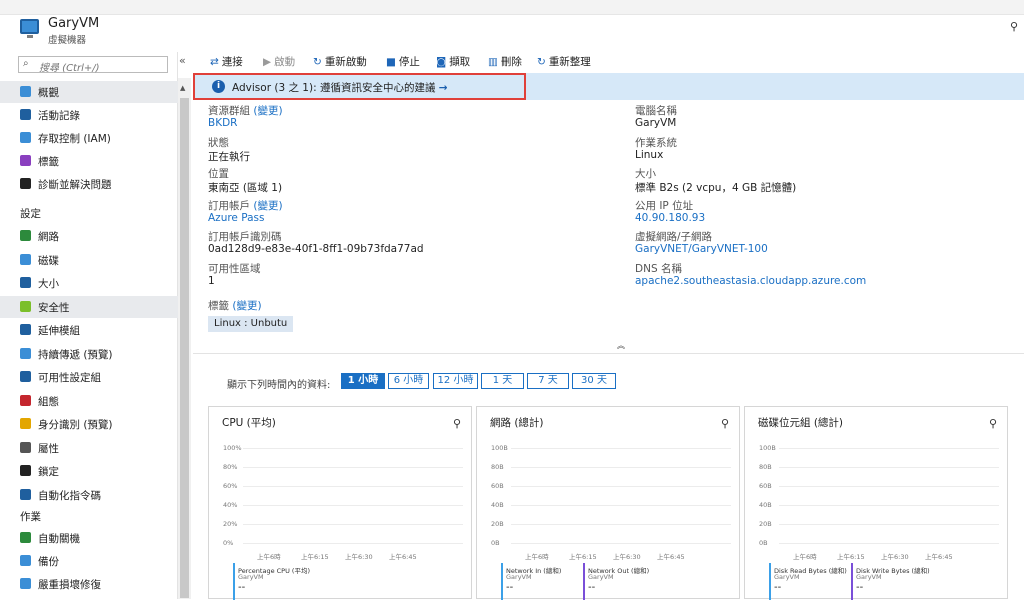 This screenshot has height=600, width=1024. I want to click on nav-item-auto-shutdown: 自動關機, so click(89, 538).